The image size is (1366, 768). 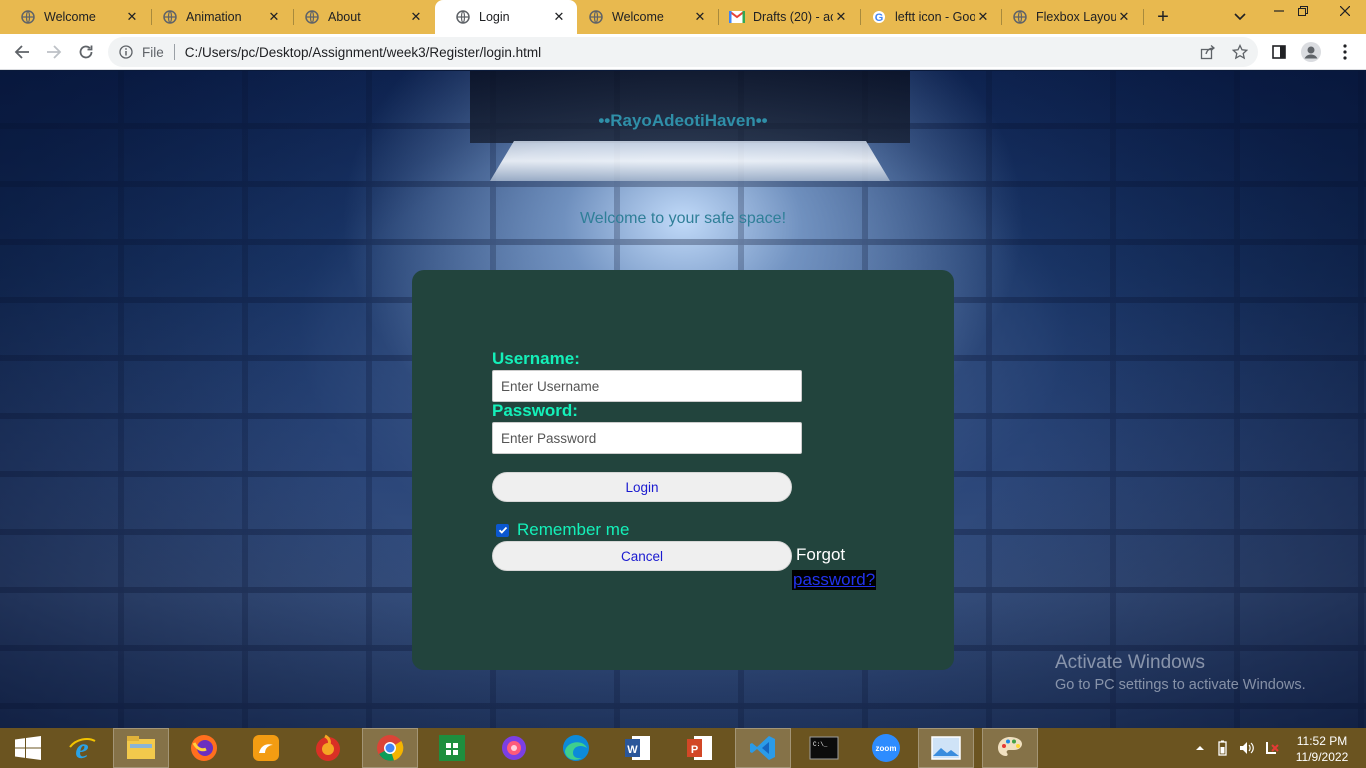 I want to click on tab-title: Login, so click(x=494, y=17).